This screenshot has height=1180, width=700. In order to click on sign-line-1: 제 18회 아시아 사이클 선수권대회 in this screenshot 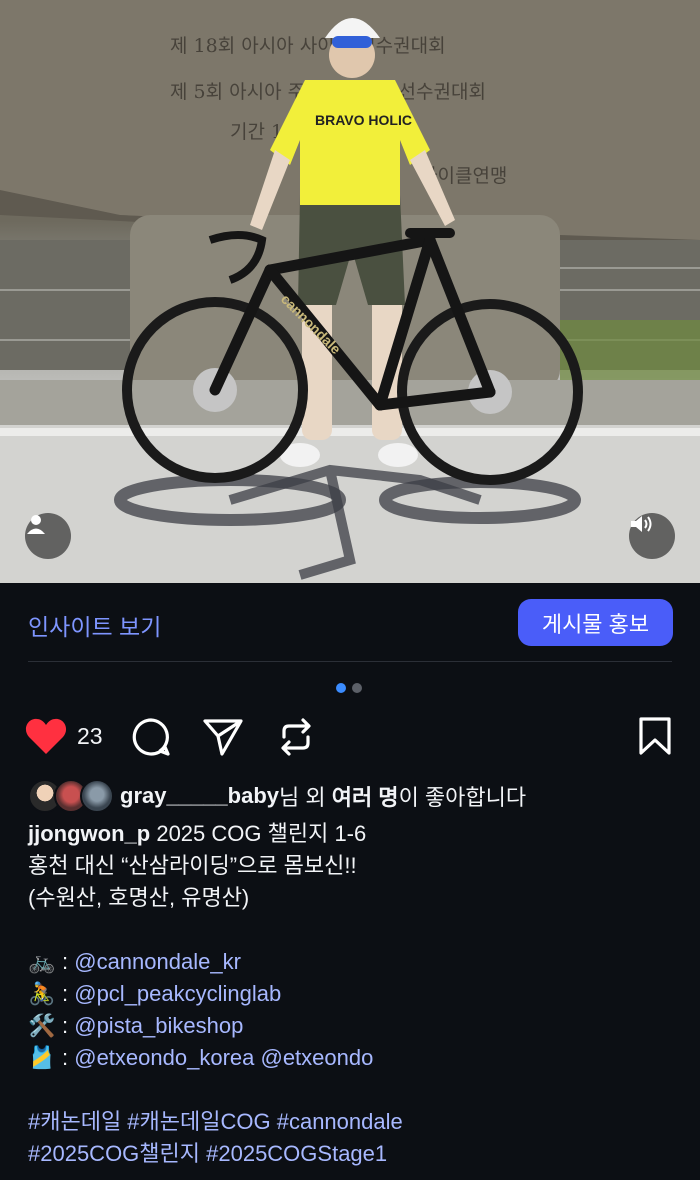, I will do `click(308, 46)`.